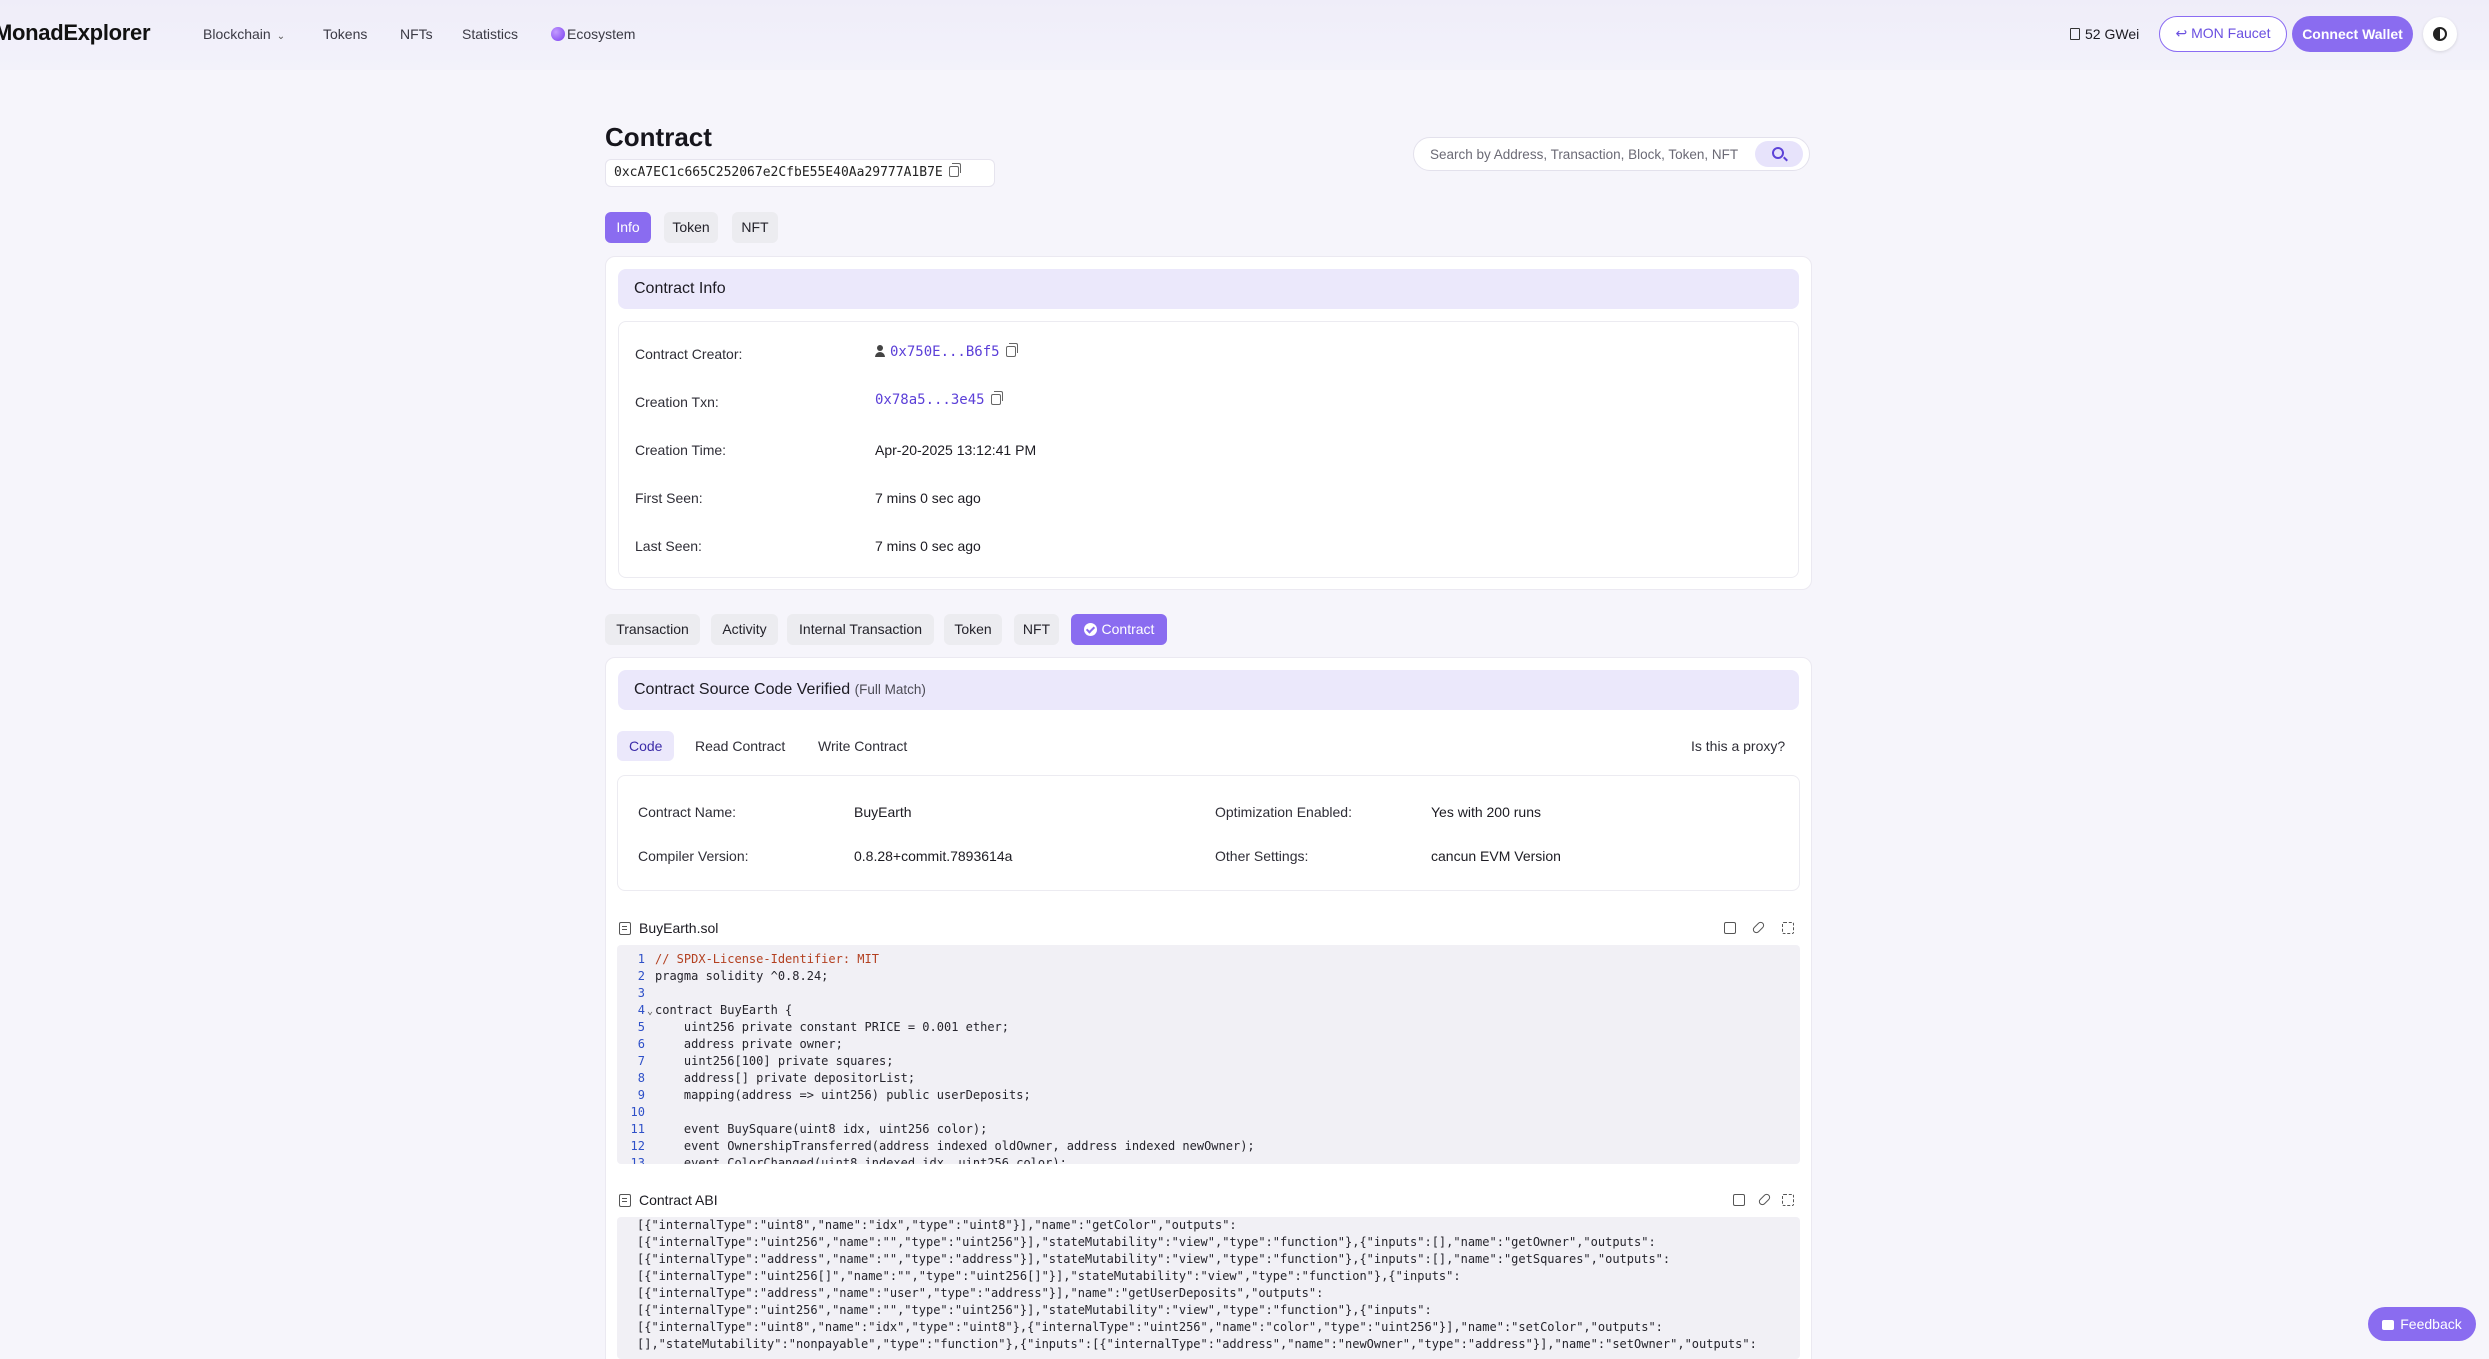  Describe the element at coordinates (2388, 1325) in the screenshot. I see `chat-icon` at that location.